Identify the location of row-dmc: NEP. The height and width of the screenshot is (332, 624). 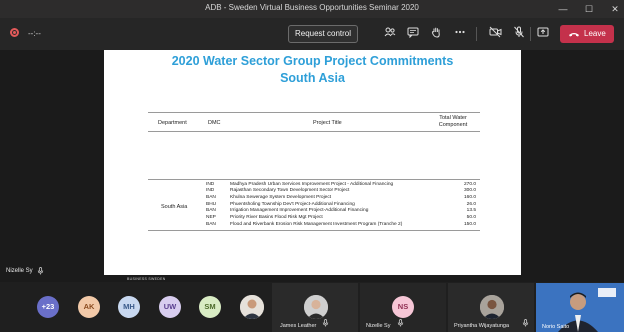
(211, 217).